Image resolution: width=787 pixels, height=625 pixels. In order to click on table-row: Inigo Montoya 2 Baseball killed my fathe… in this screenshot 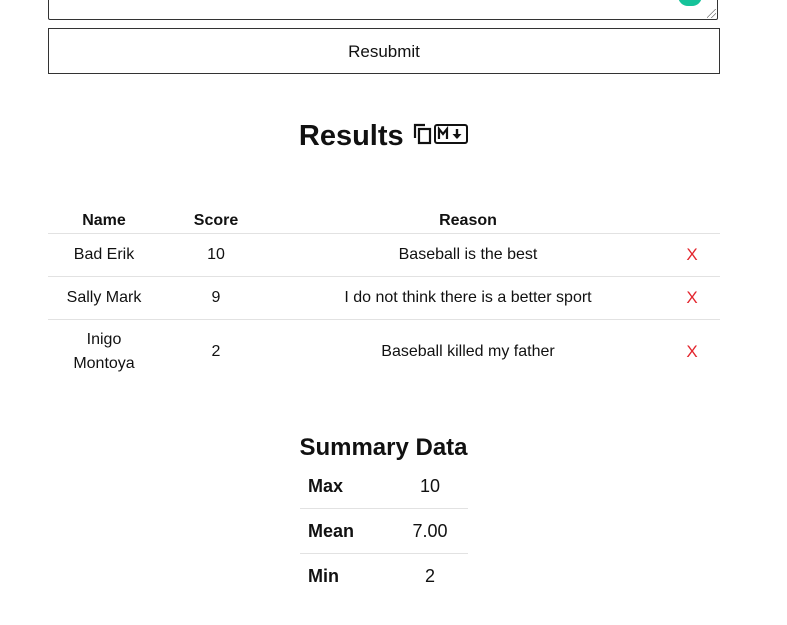, I will do `click(384, 351)`.